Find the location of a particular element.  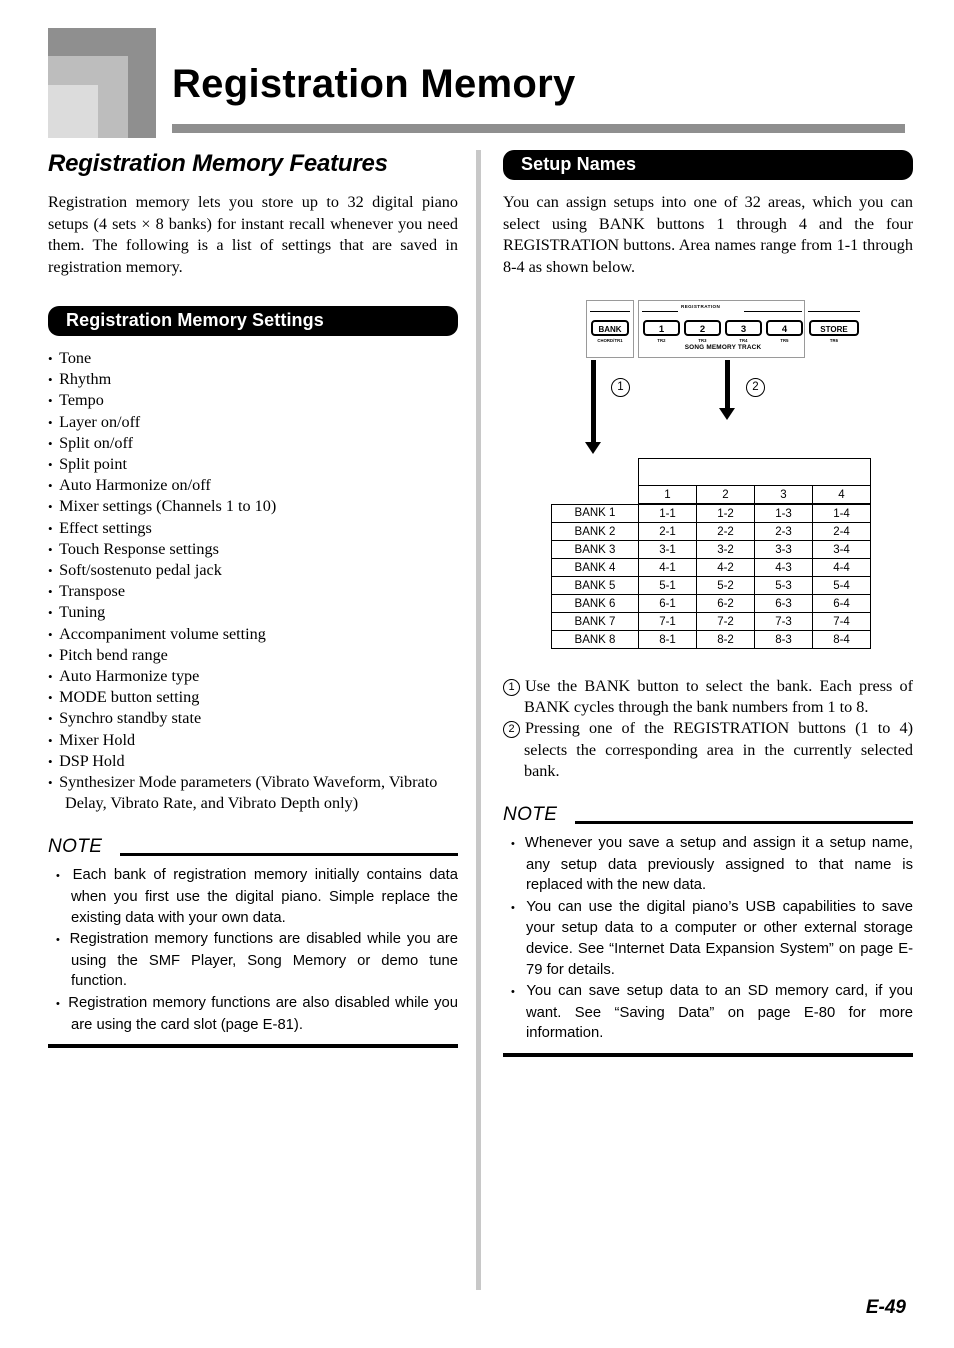

registration-caption: REGISTRATION is located at coordinates (701, 306).